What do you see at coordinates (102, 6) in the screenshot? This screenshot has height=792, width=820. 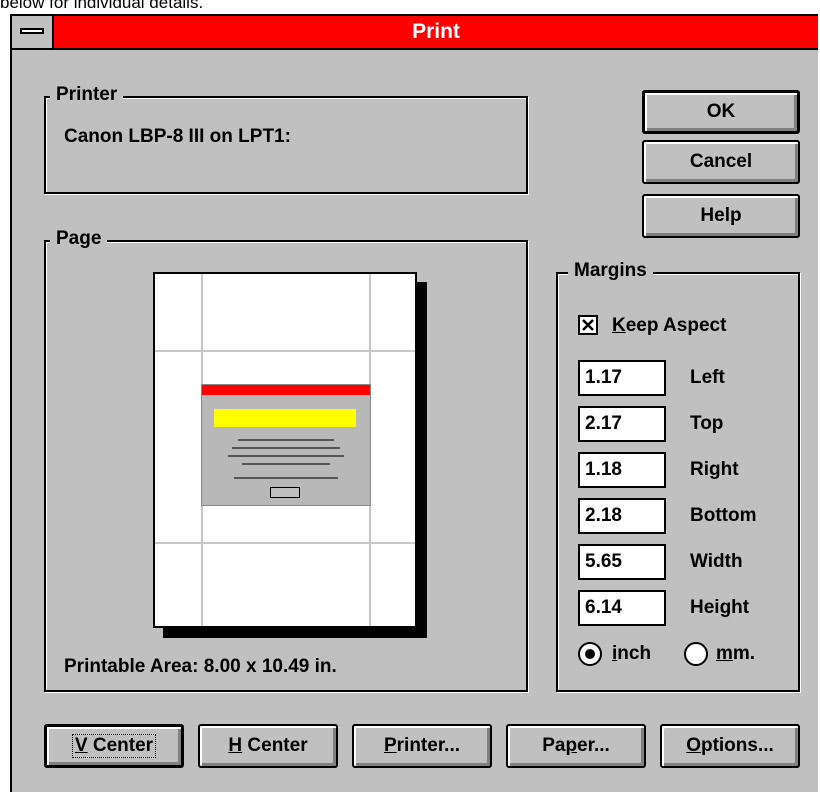 I see `background-document-text: below for individual details.` at bounding box center [102, 6].